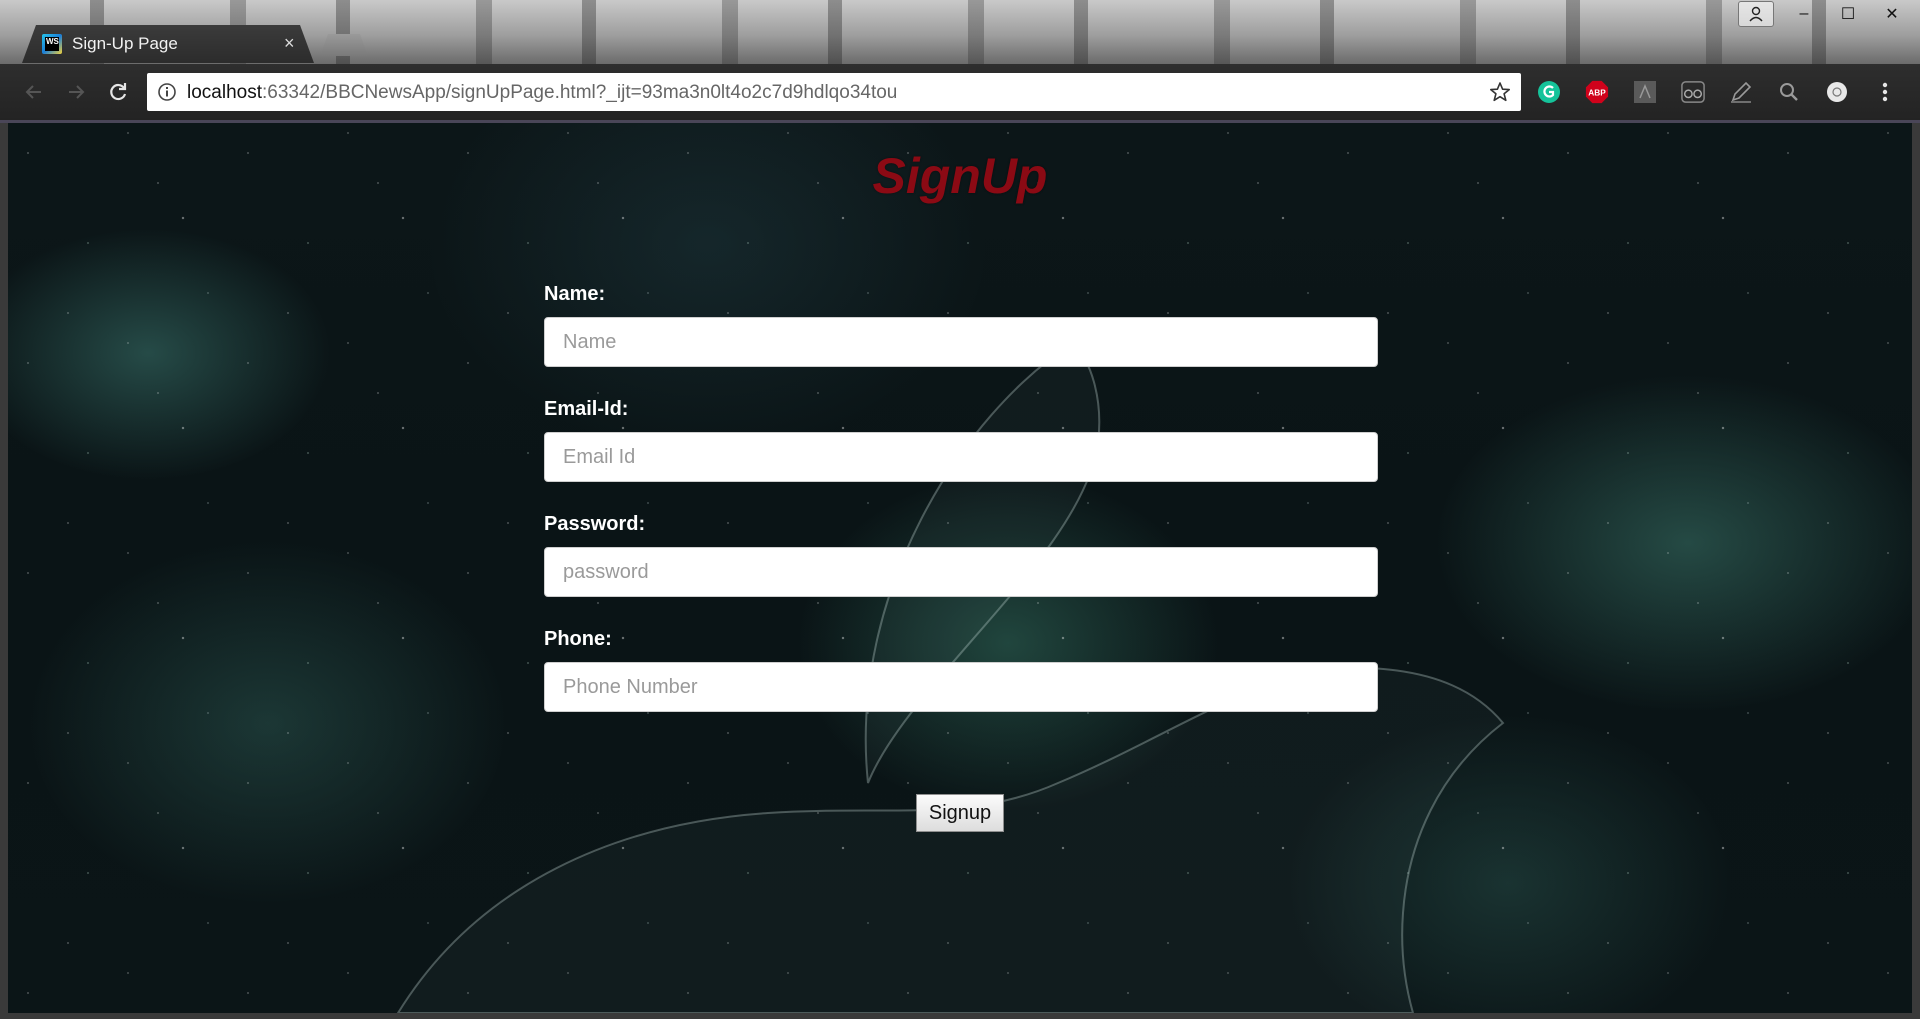 The image size is (1920, 1019). I want to click on name-field-group: Name:, so click(961, 325).